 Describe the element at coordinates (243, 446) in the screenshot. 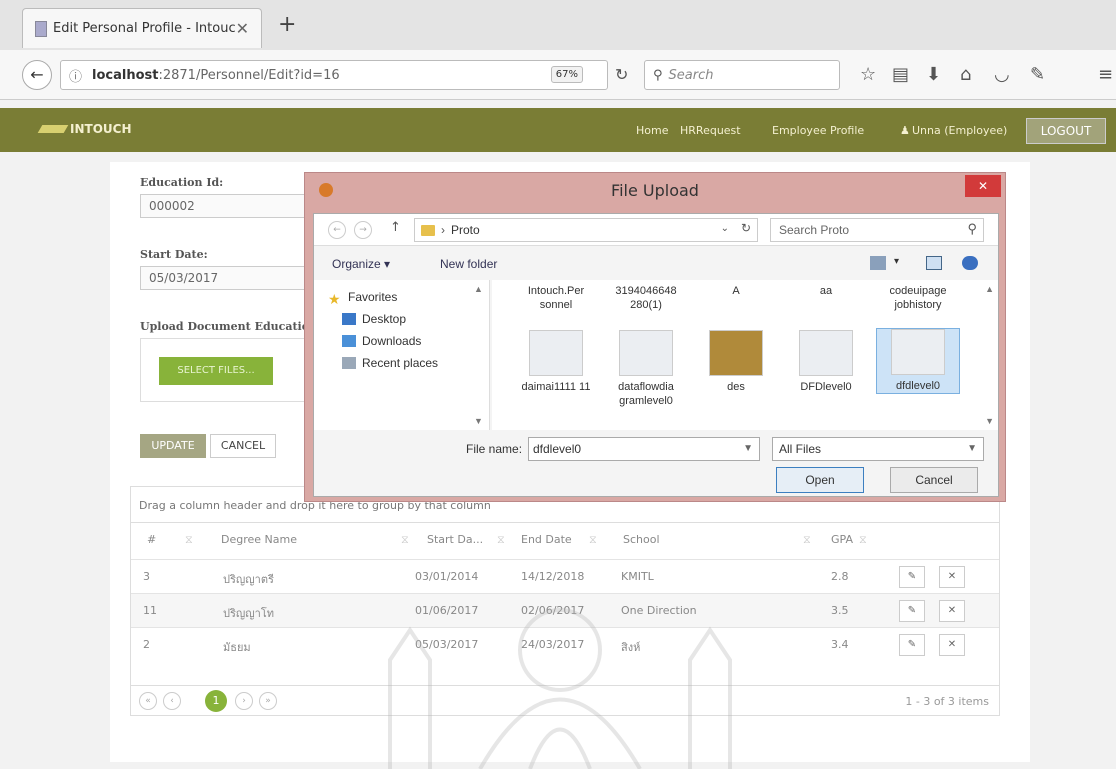

I see `cancel-button: CANCEL` at that location.